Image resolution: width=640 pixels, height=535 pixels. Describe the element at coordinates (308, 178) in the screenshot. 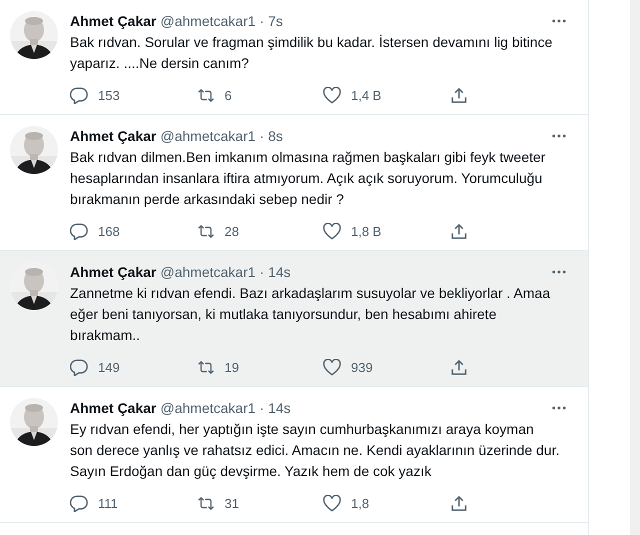

I see `tweet-text: Bak rıdvan dilmen.Ben imkanım olmasına rağmen başkaları gibi feyk tweeter hesaplarından insanlara iftira atmıyorum. Açık açık soruyorum. Yorumculuğu bırakmanın perde arkasındaki sebep nedir ?` at that location.